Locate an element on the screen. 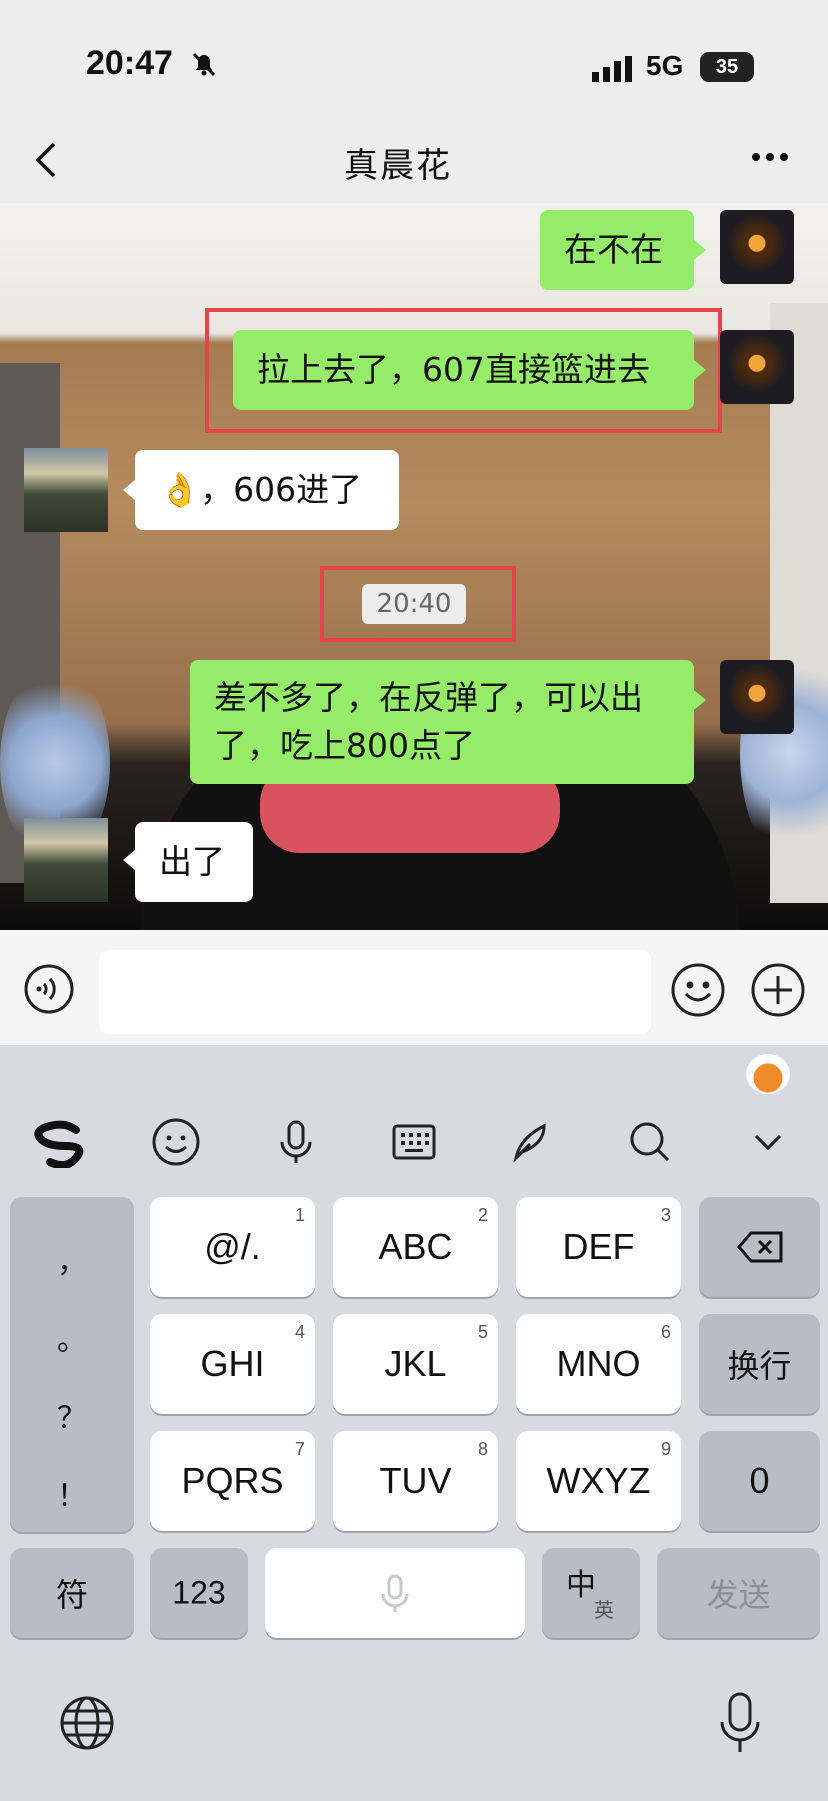  backspace-key is located at coordinates (759, 1247).